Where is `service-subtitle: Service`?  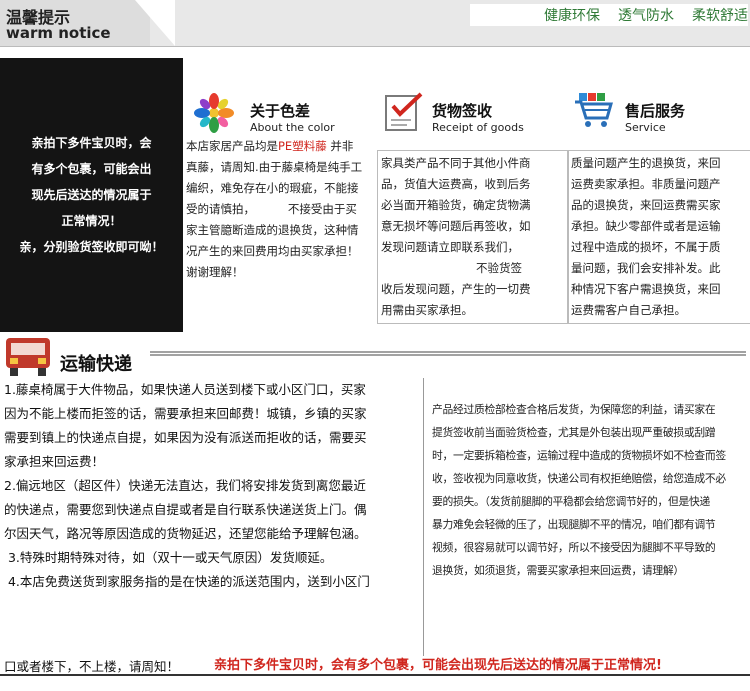
service-subtitle: Service is located at coordinates (645, 127).